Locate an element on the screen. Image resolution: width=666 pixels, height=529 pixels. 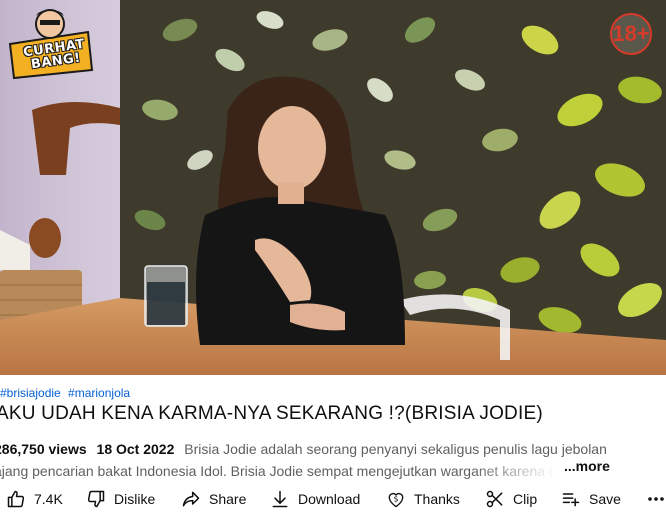
thanks-label: Thanks is located at coordinates (437, 499).